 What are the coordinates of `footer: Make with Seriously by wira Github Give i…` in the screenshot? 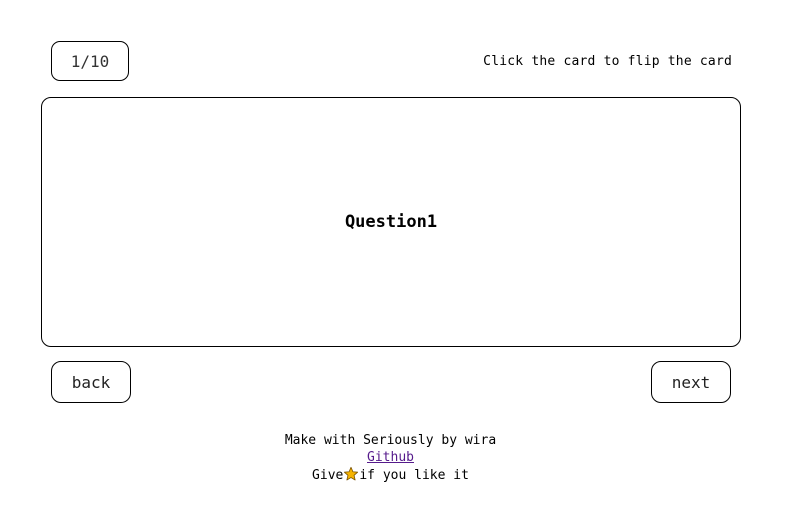 It's located at (390, 460).